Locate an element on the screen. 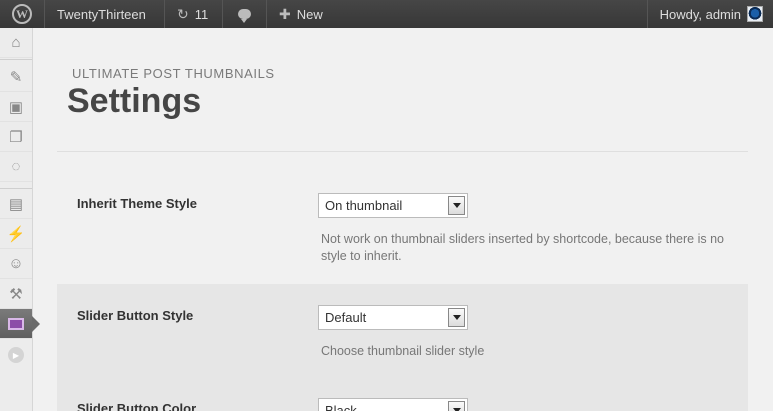  menu-posts: ✎ is located at coordinates (16, 77).